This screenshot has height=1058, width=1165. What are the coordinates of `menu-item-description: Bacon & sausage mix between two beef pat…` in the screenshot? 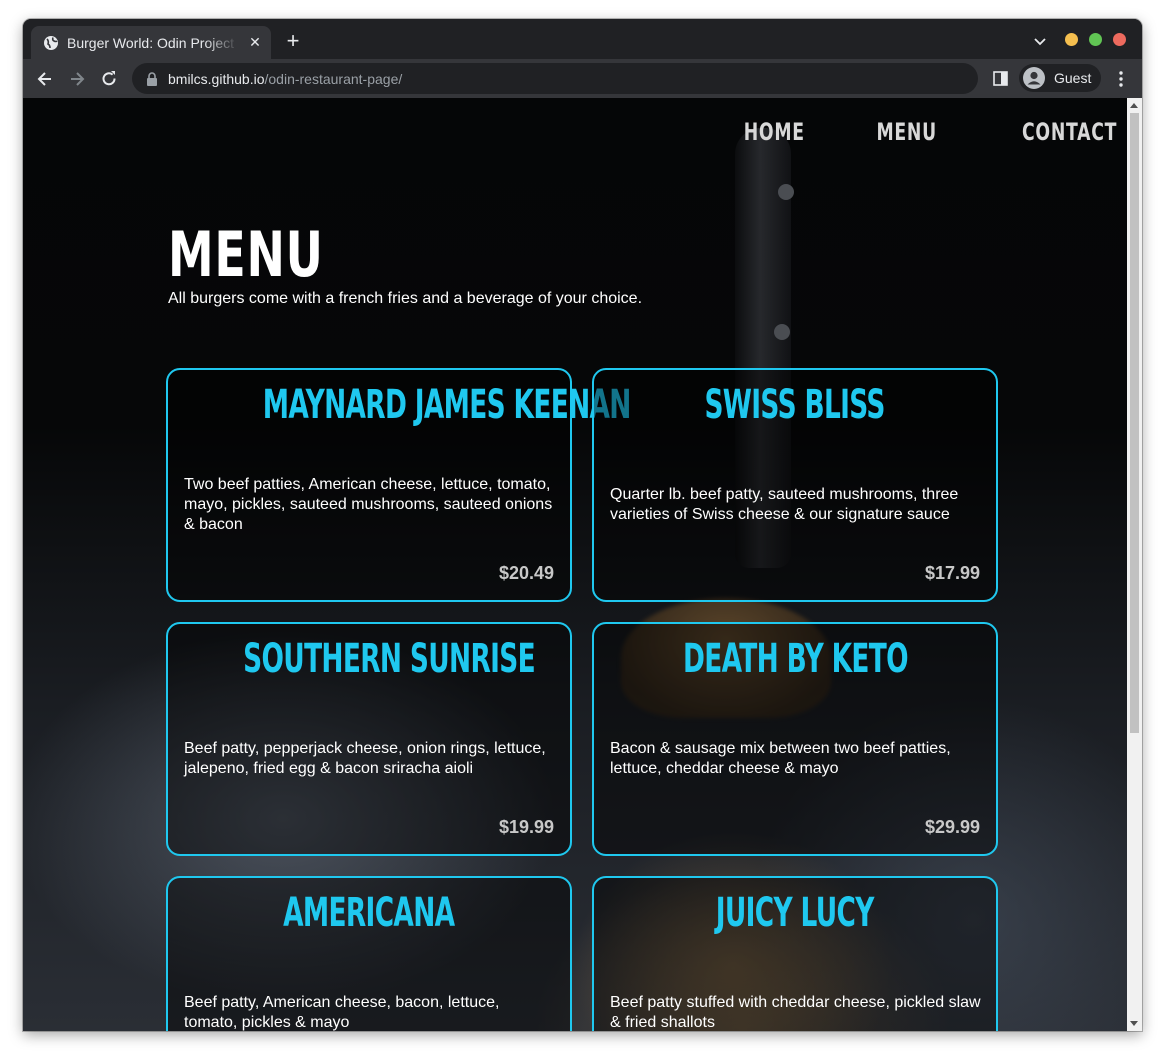 It's located at (780, 758).